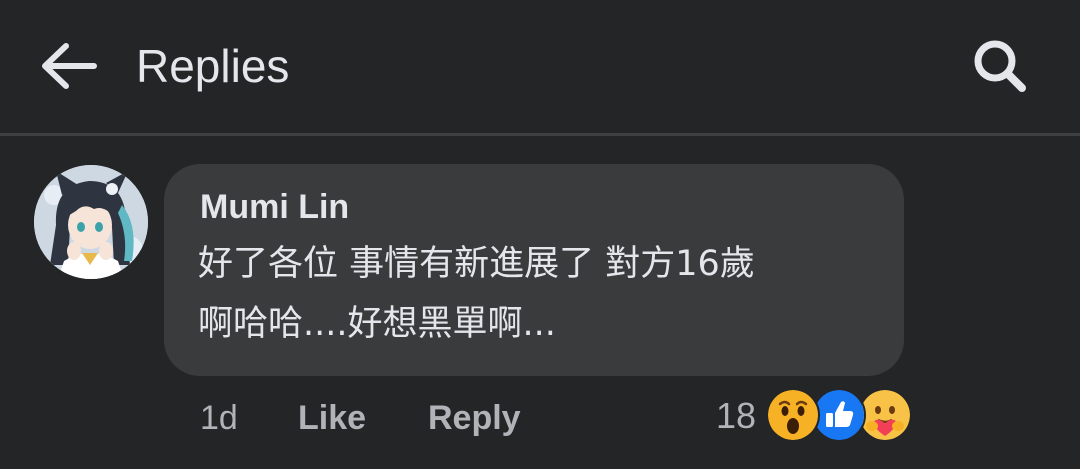  I want to click on back-button, so click(68, 66).